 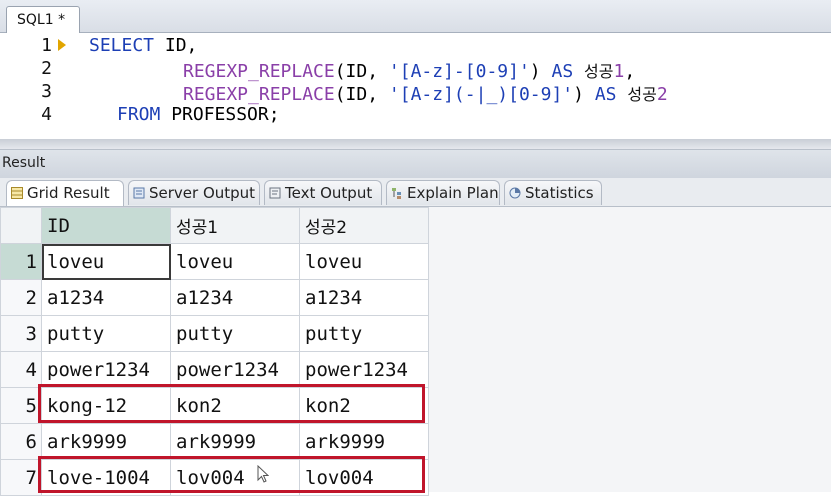 What do you see at coordinates (176, 45) in the screenshot?
I see `code-text: ID,` at bounding box center [176, 45].